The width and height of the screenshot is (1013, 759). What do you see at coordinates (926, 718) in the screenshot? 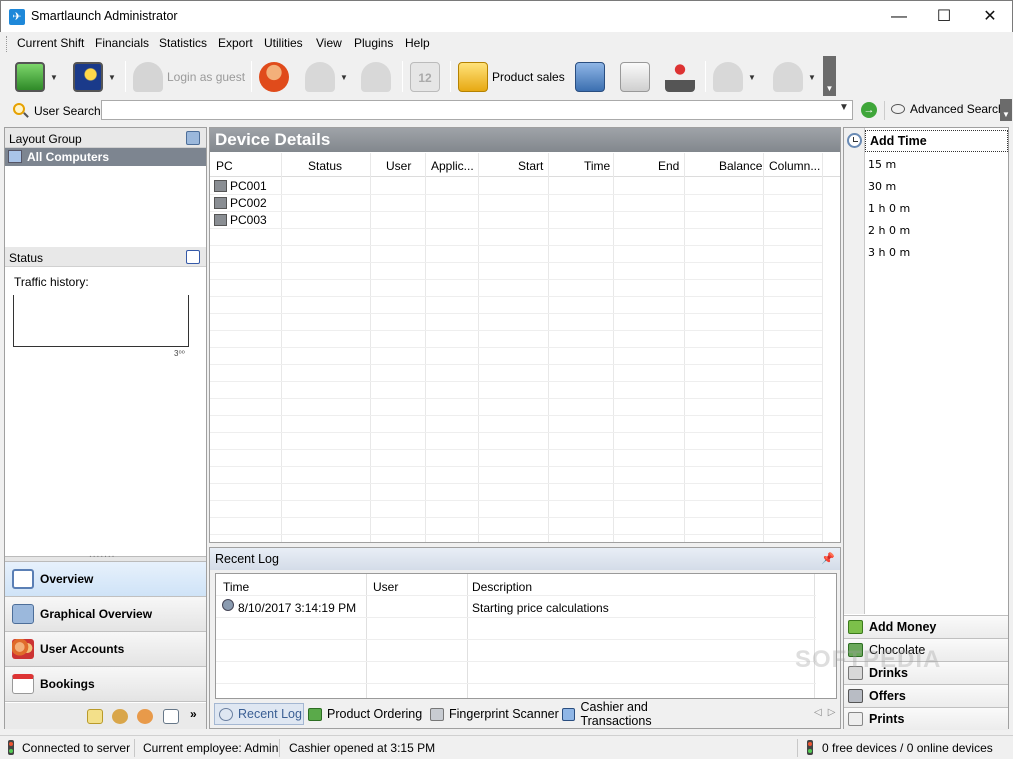
I see `prints-button: Prints` at bounding box center [926, 718].